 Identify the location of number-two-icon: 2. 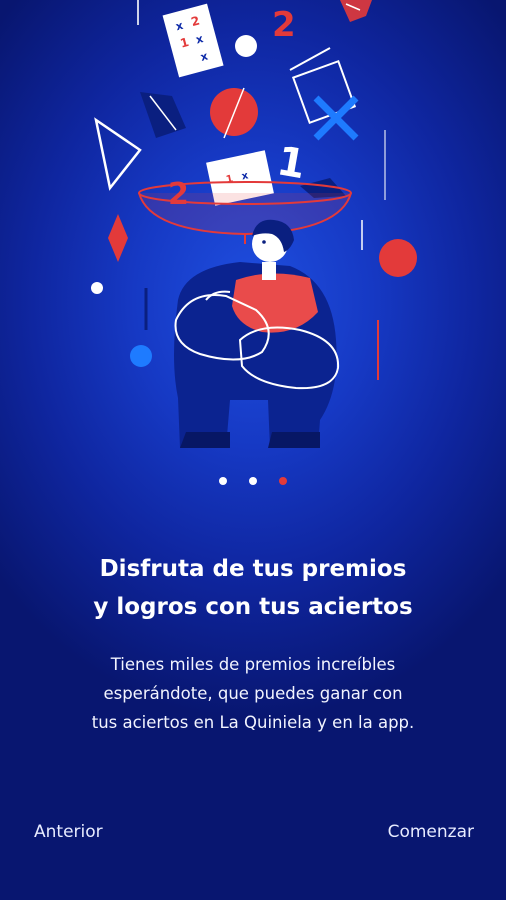
(284, 25).